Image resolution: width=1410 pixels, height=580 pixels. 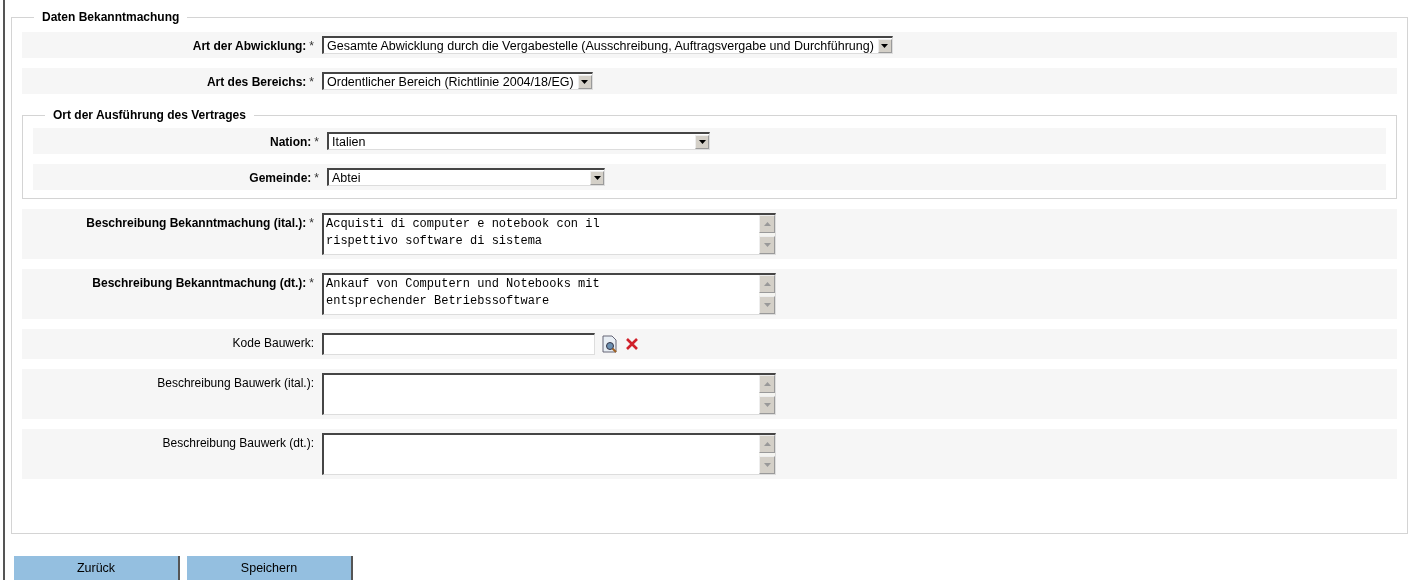 I want to click on field-label: Beschreibung Bauwerk (ital.):, so click(x=235, y=383).